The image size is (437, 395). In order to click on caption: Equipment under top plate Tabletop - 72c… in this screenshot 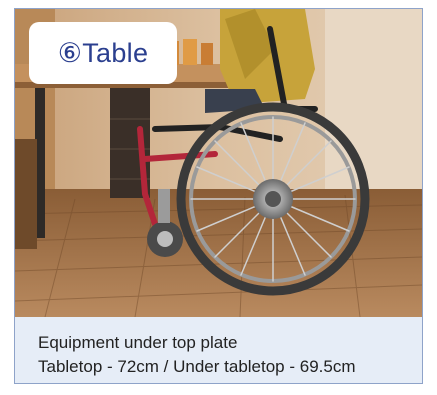, I will do `click(197, 355)`.